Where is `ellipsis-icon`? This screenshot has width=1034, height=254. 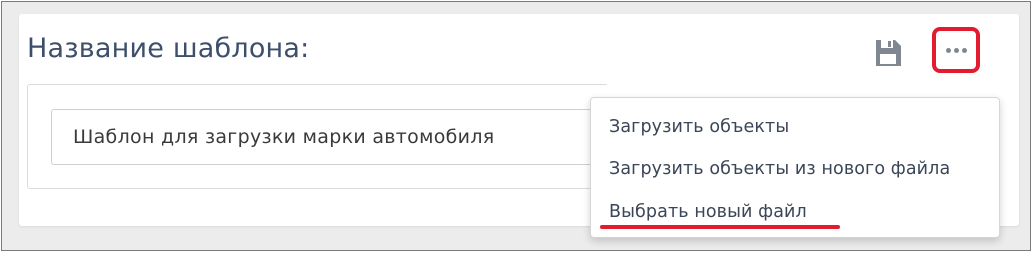
ellipsis-icon is located at coordinates (956, 50).